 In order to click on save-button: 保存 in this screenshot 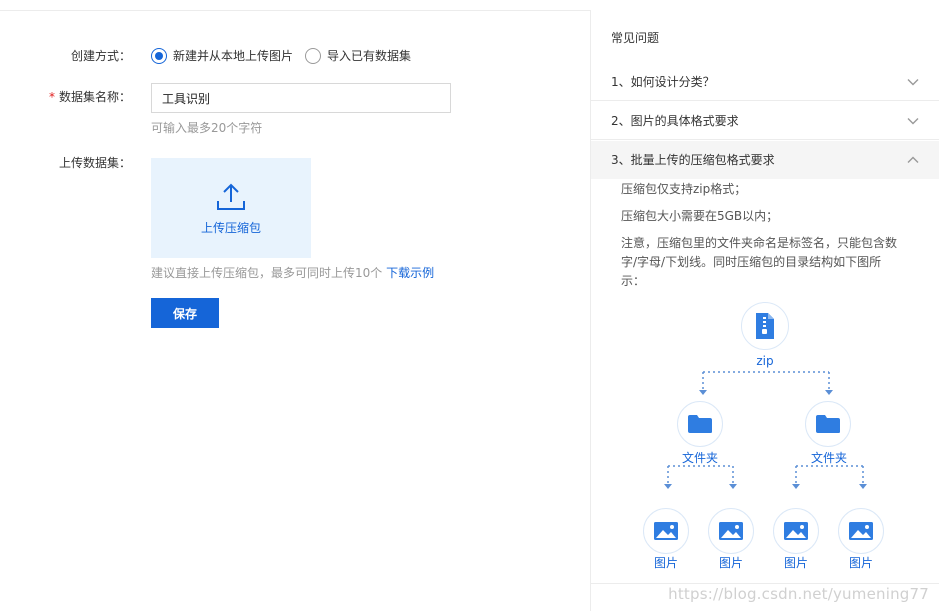, I will do `click(185, 313)`.